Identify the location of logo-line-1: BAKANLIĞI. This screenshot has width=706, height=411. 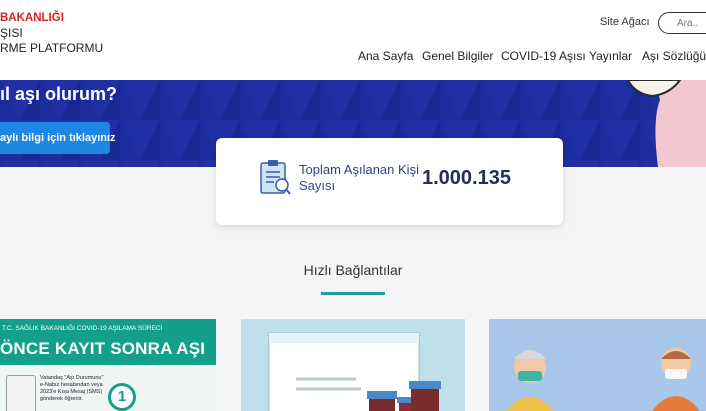
(32, 18).